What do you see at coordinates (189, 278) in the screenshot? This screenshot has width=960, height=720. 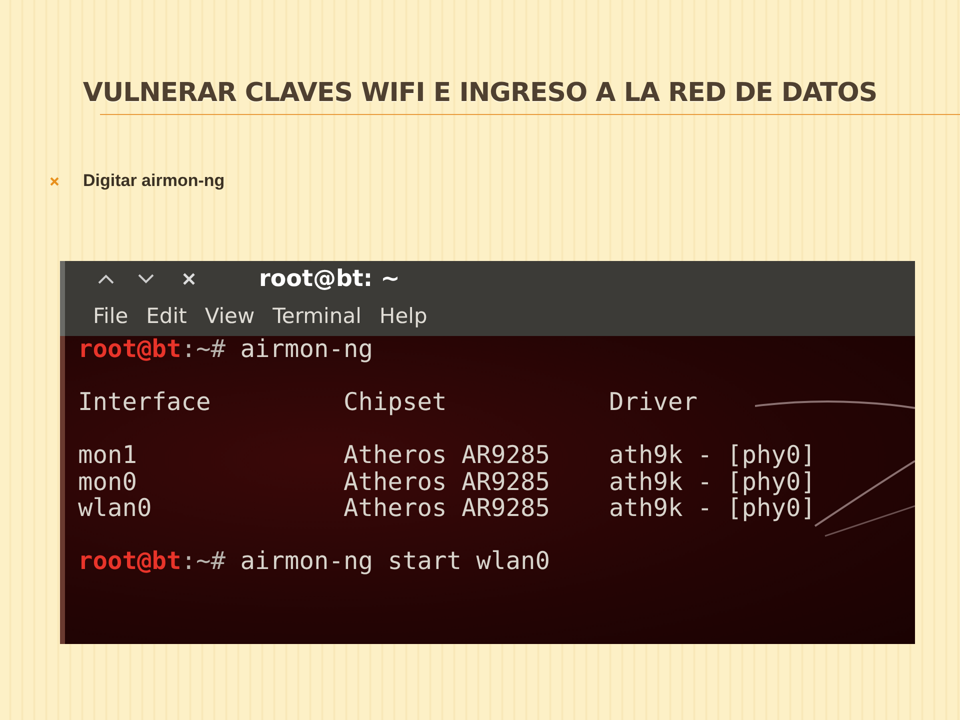 I see `close-icon` at bounding box center [189, 278].